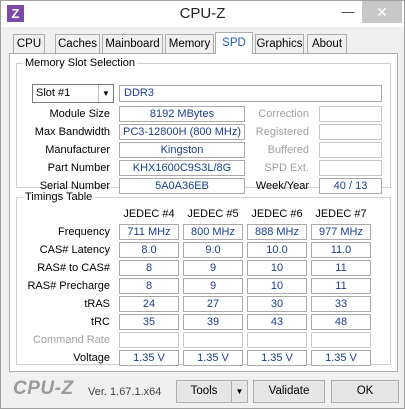 The image size is (405, 409). Describe the element at coordinates (283, 114) in the screenshot. I see `correction-label: Correction` at that location.